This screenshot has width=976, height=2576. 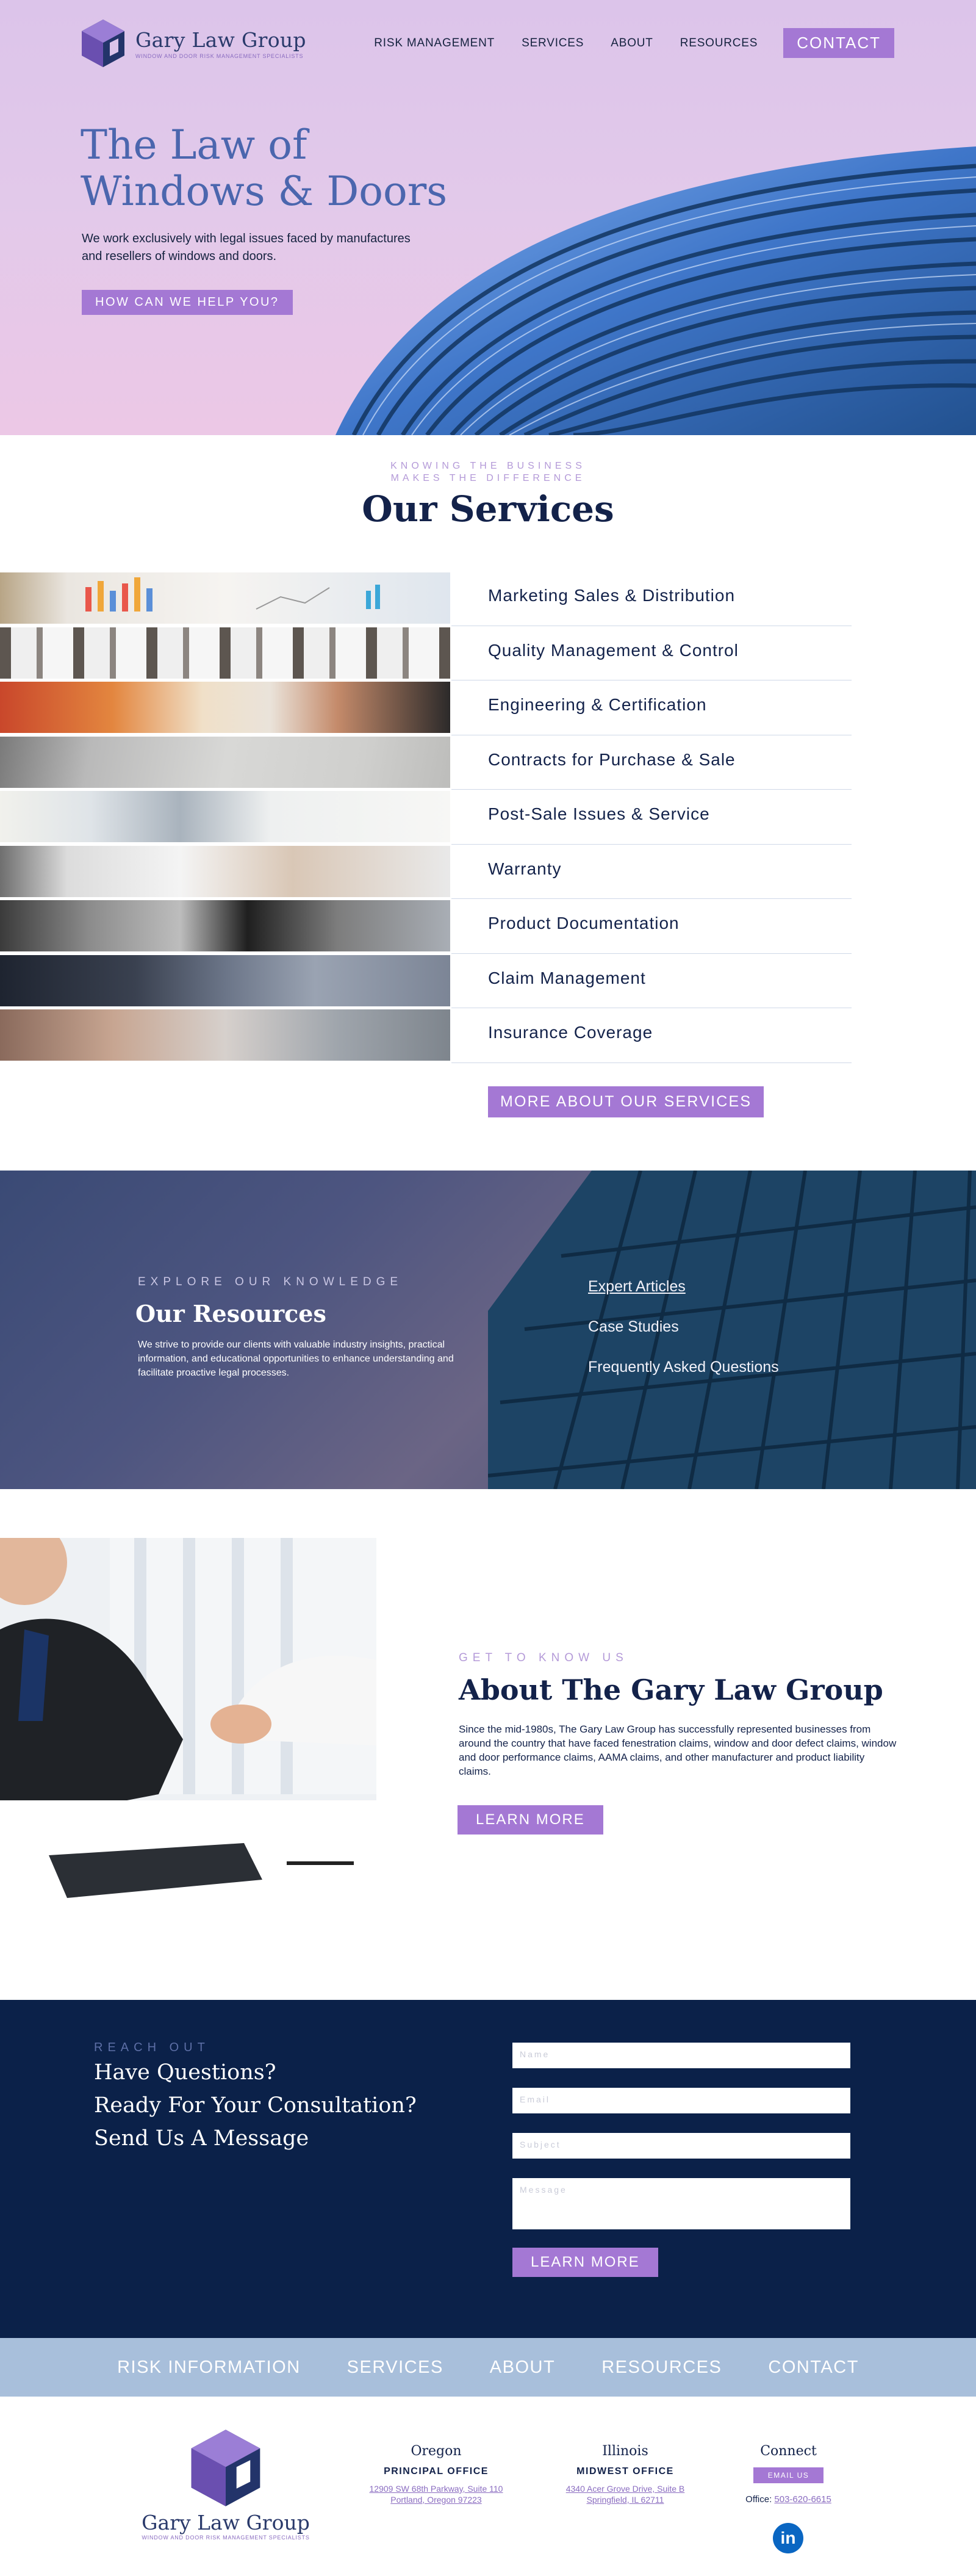 I want to click on office-phone-link: 503-620-6615, so click(x=802, y=2499).